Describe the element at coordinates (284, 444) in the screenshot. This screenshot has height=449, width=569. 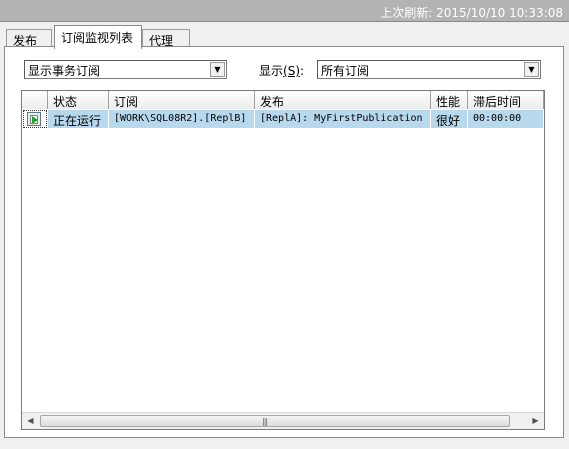
I see `status-bar` at that location.